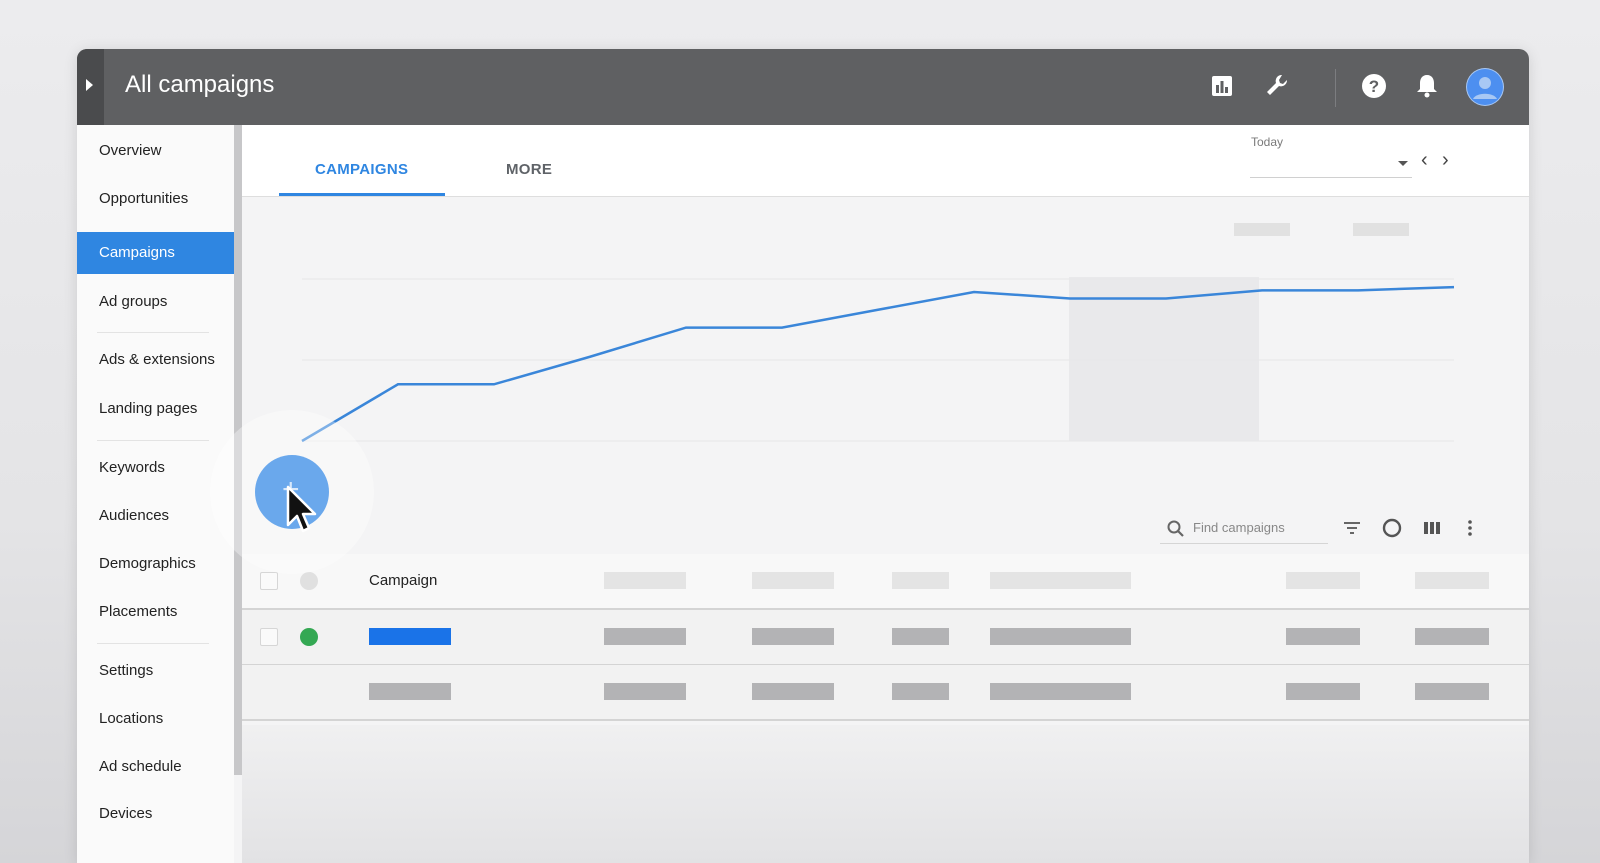  I want to click on top-bar: All campaigns ?, so click(803, 87).